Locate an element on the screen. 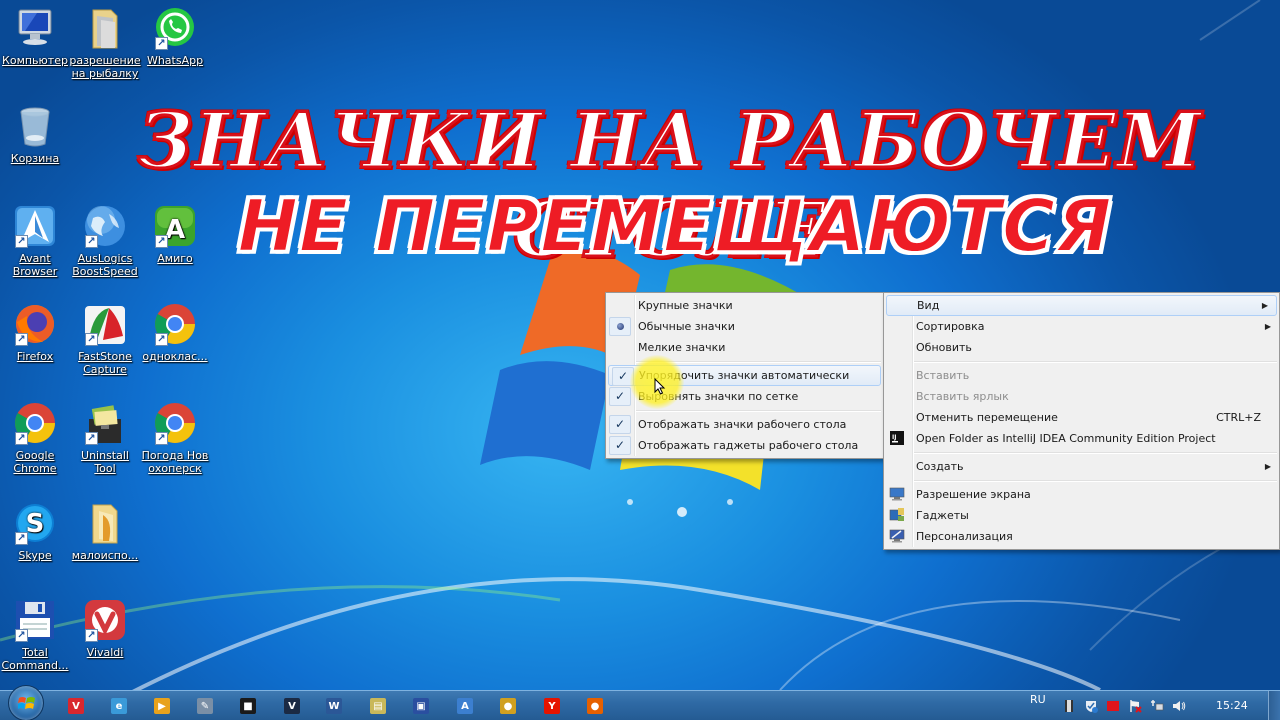 Image resolution: width=1280 pixels, height=720 pixels. desktop-icon-skype: S ↗ Skype is located at coordinates (35, 531).